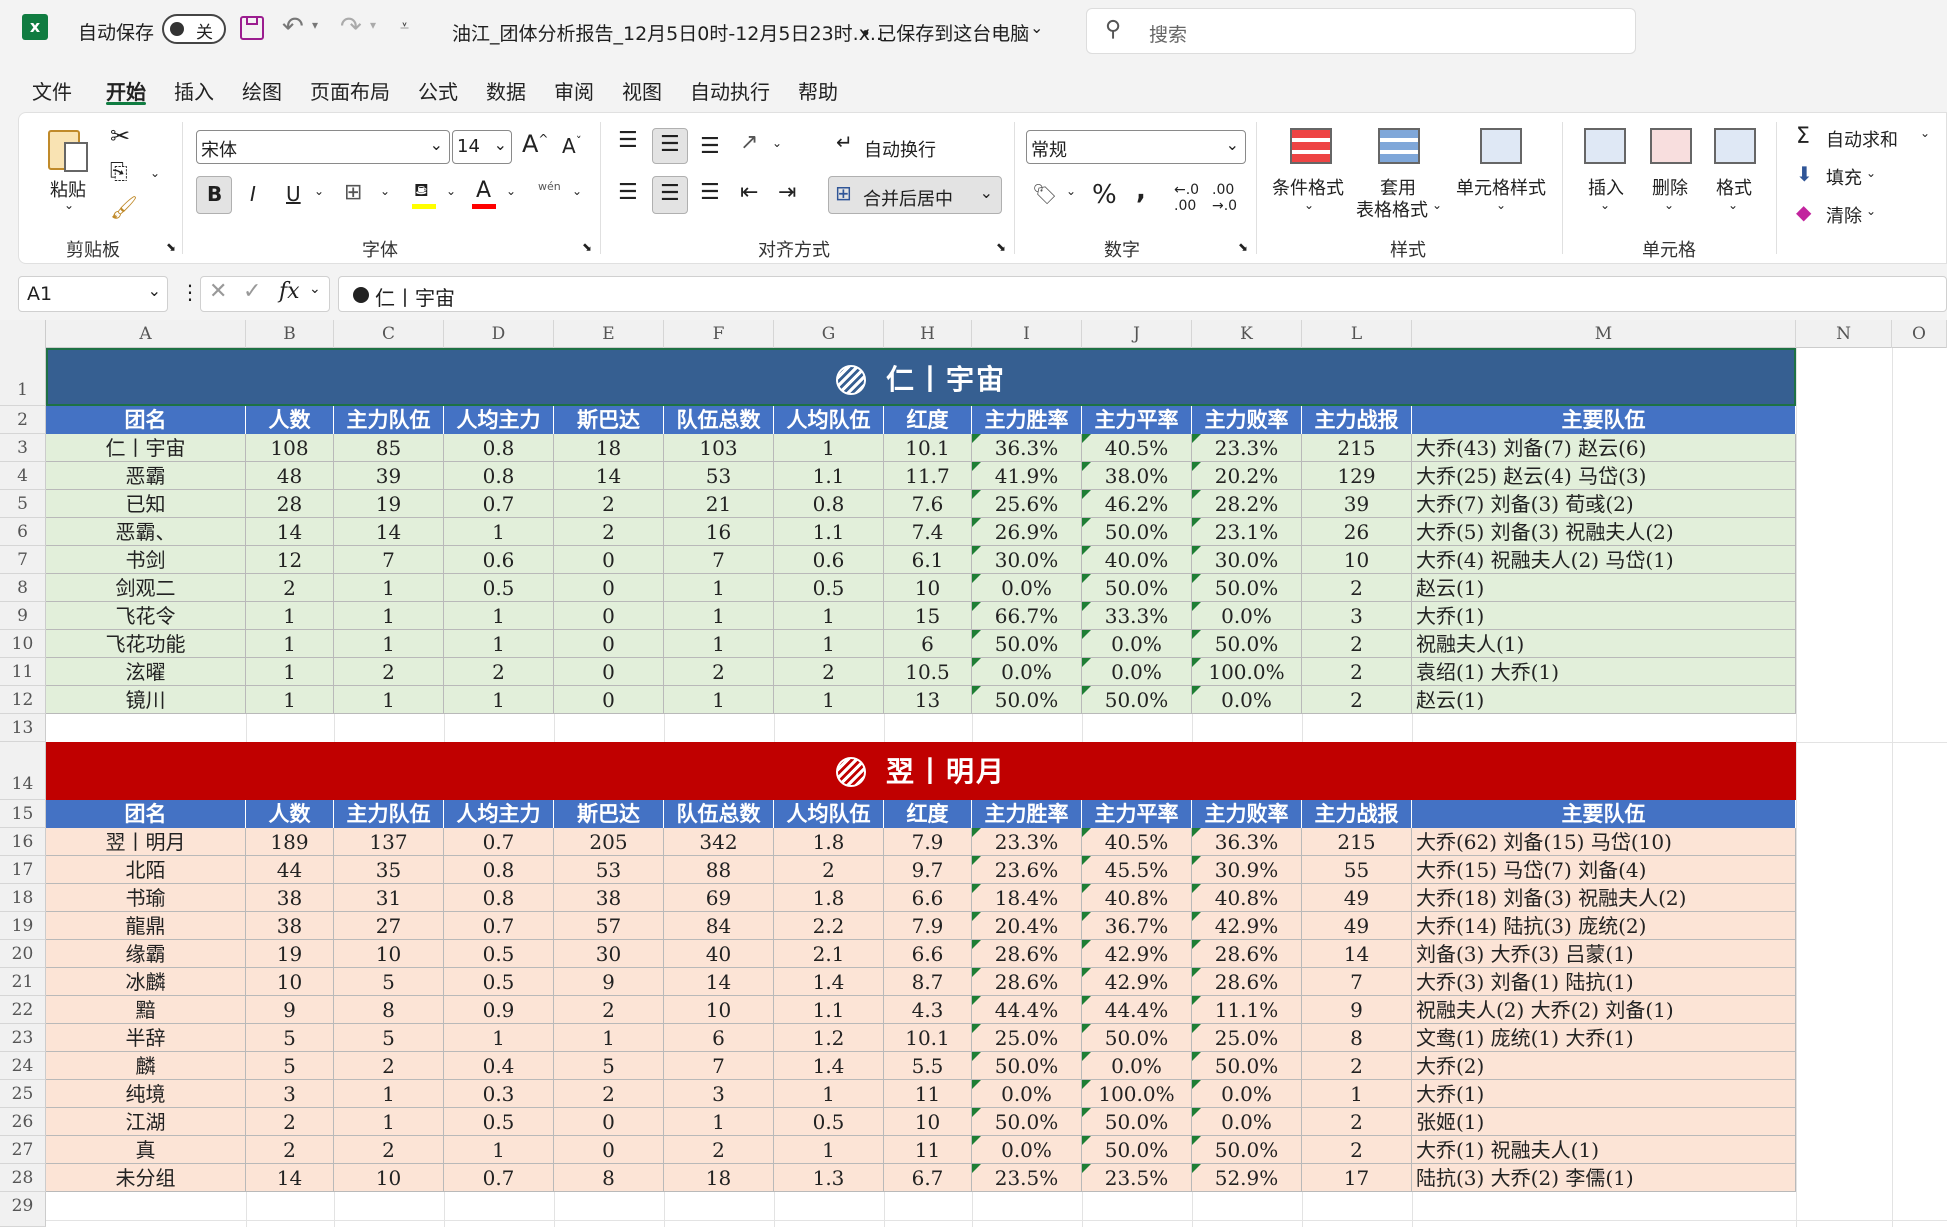  What do you see at coordinates (609, 926) in the screenshot?
I see `table-cell: 57` at bounding box center [609, 926].